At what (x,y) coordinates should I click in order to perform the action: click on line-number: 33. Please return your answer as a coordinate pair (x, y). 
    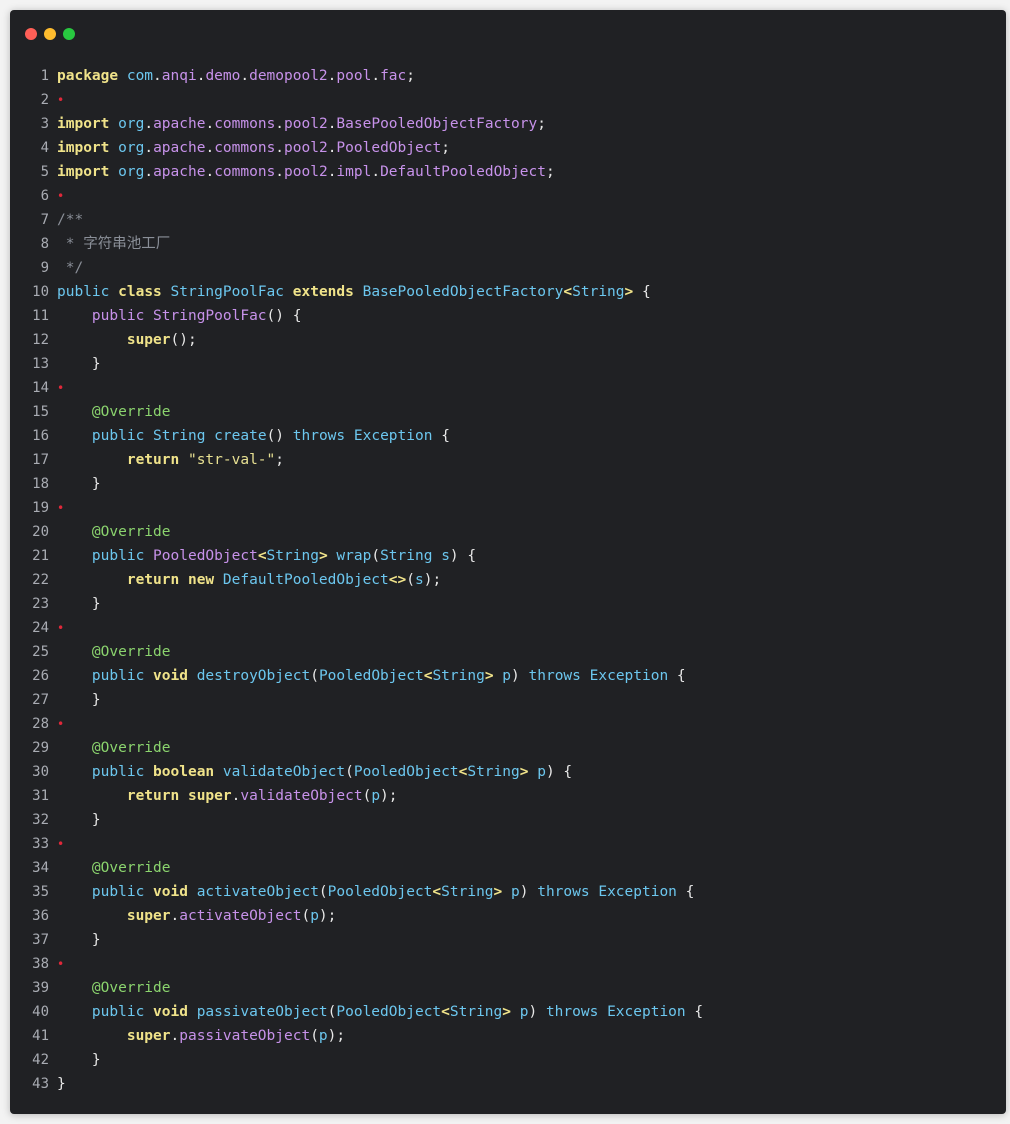
    Looking at the image, I should click on (40, 844).